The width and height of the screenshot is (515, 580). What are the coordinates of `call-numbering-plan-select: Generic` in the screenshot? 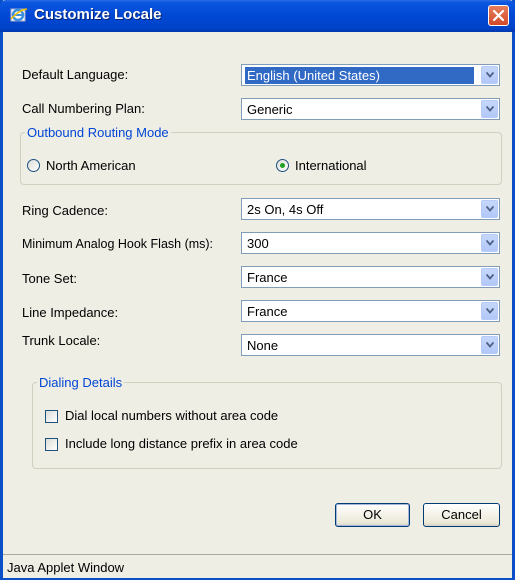 It's located at (370, 109).